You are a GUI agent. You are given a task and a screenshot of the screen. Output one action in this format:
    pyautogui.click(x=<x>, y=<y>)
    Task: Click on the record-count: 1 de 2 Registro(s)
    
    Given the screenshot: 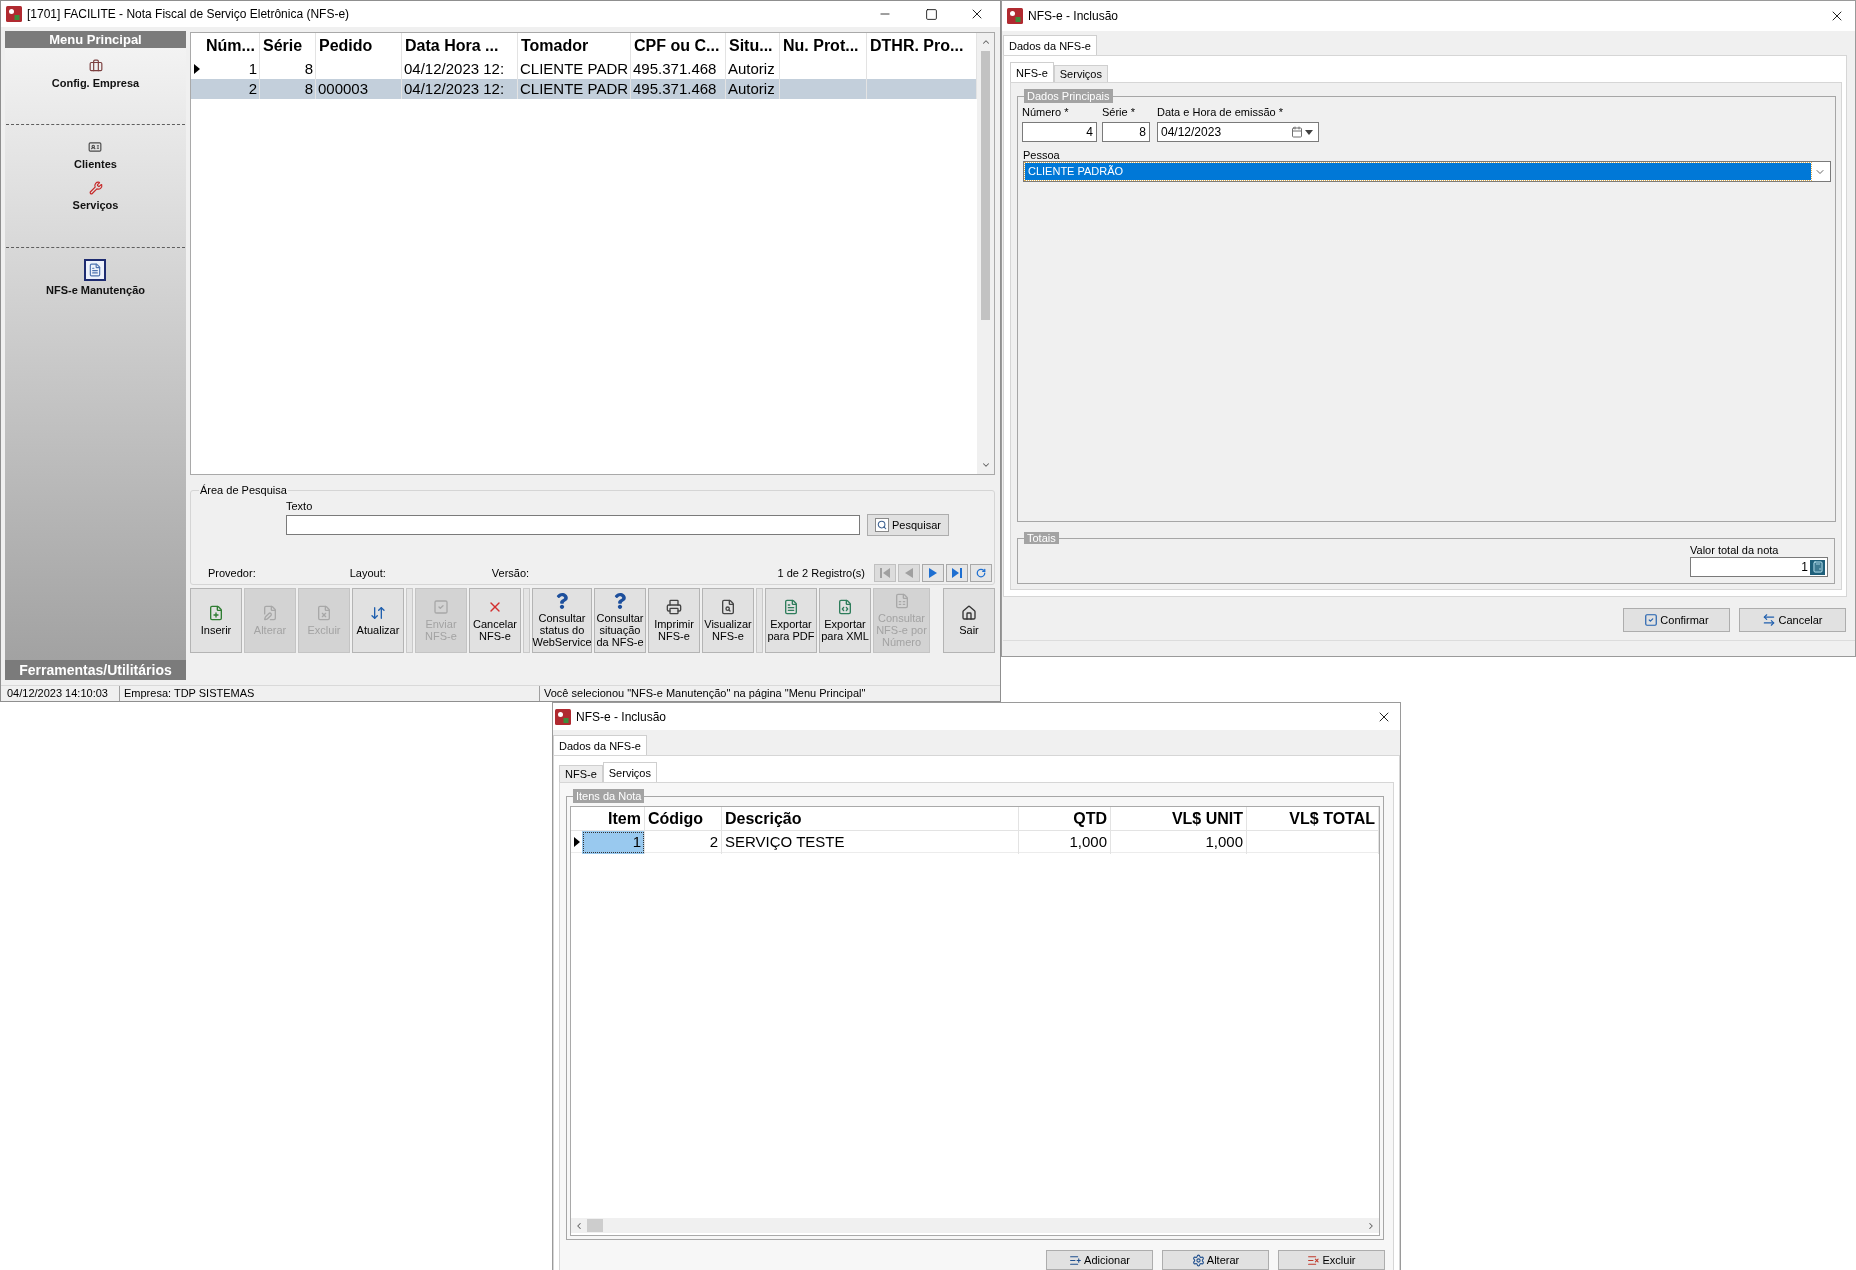 What is the action you would take?
    pyautogui.click(x=821, y=573)
    